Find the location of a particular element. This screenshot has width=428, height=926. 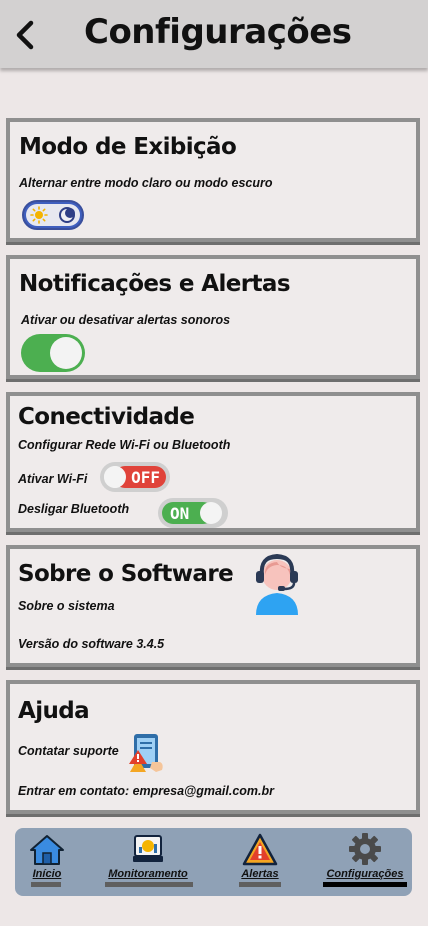

alerts-toggle-knob is located at coordinates (66, 353).